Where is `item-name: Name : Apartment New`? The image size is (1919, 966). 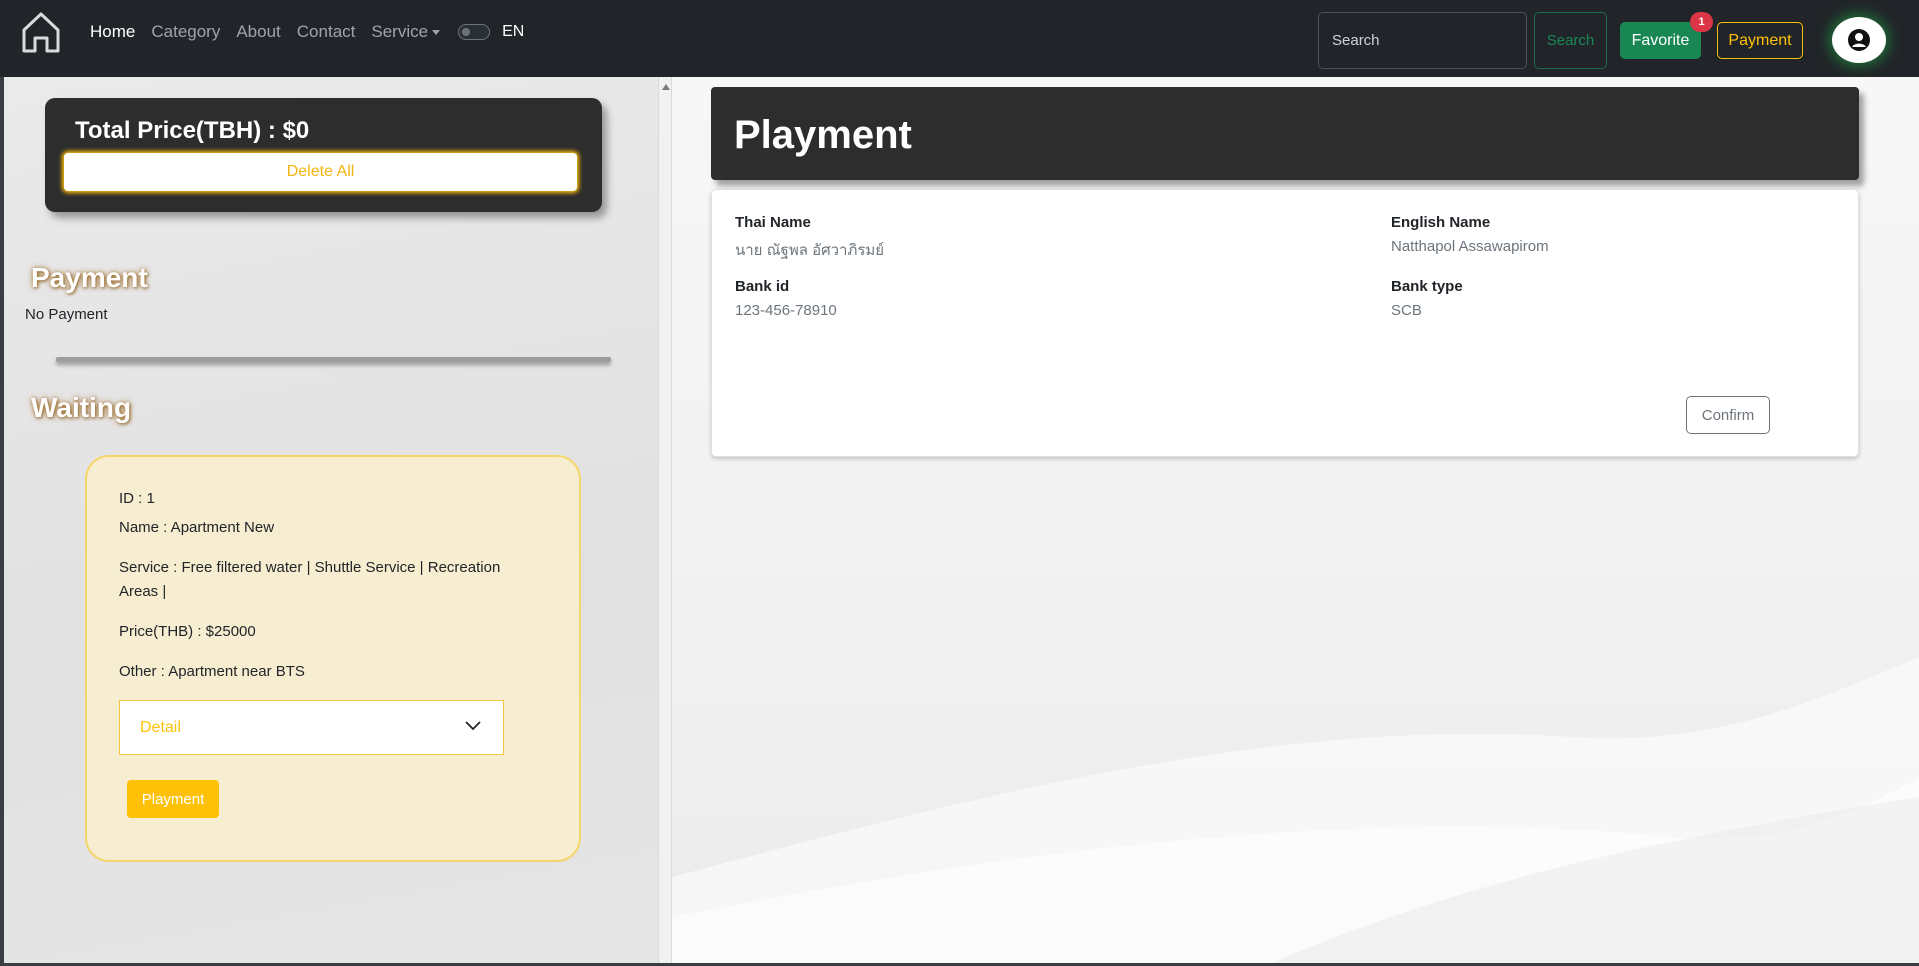
item-name: Name : Apartment New is located at coordinates (197, 527).